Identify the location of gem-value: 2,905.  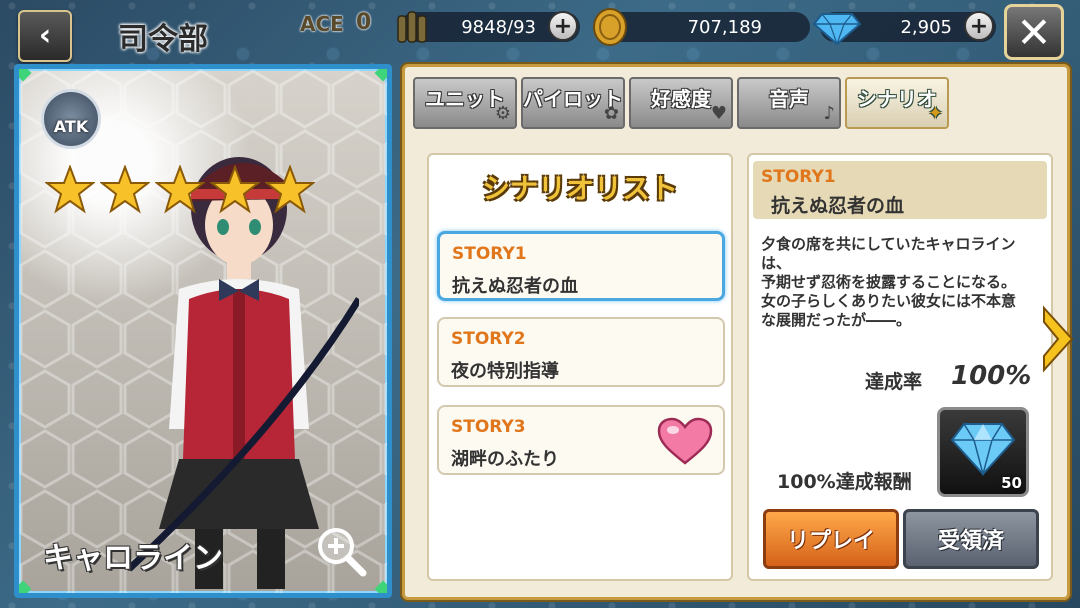
(926, 27).